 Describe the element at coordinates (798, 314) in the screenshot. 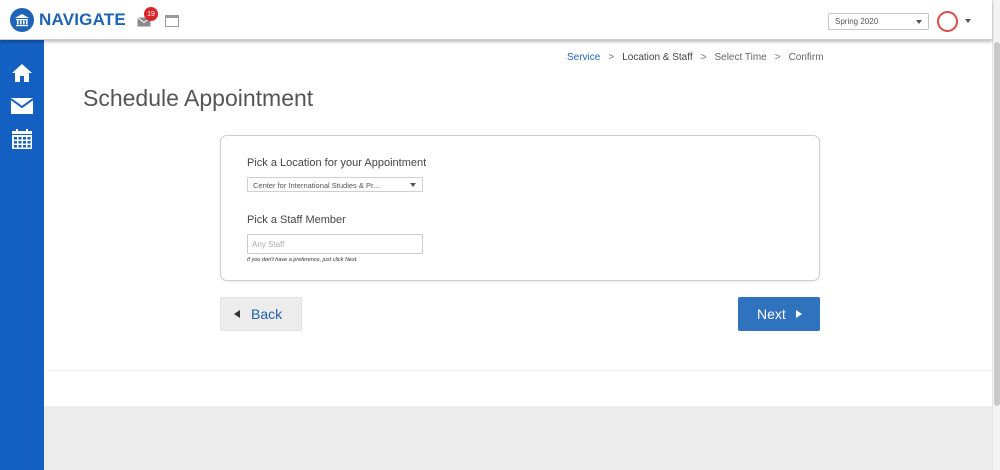

I see `caret-right-icon` at that location.